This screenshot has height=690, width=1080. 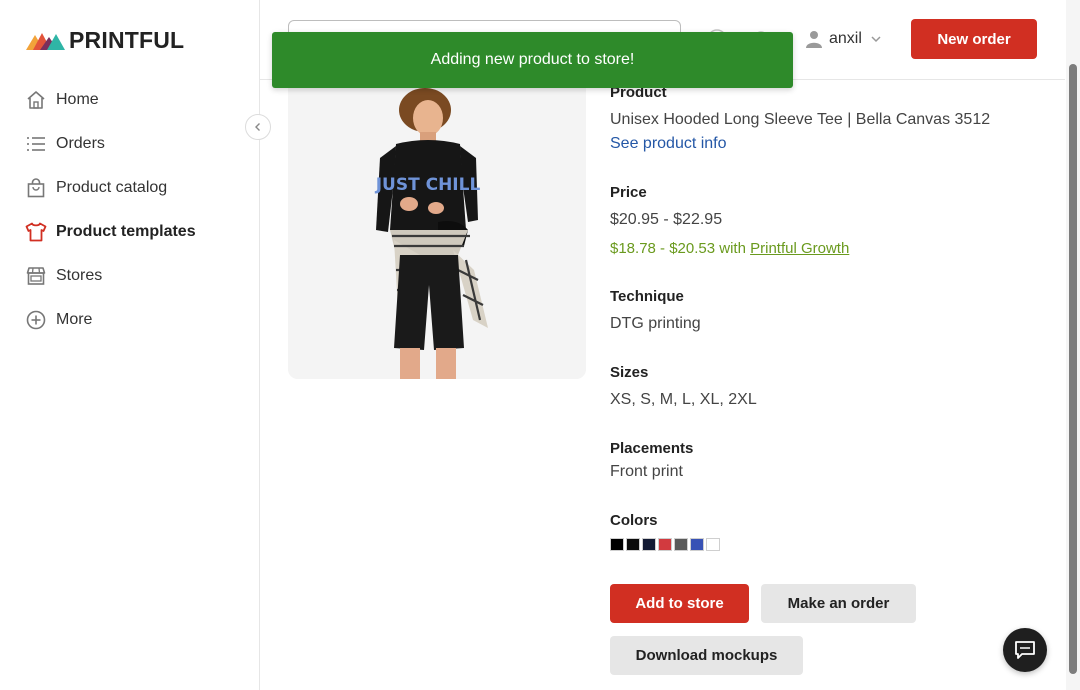 I want to click on colors-heading: Colors, so click(x=634, y=520).